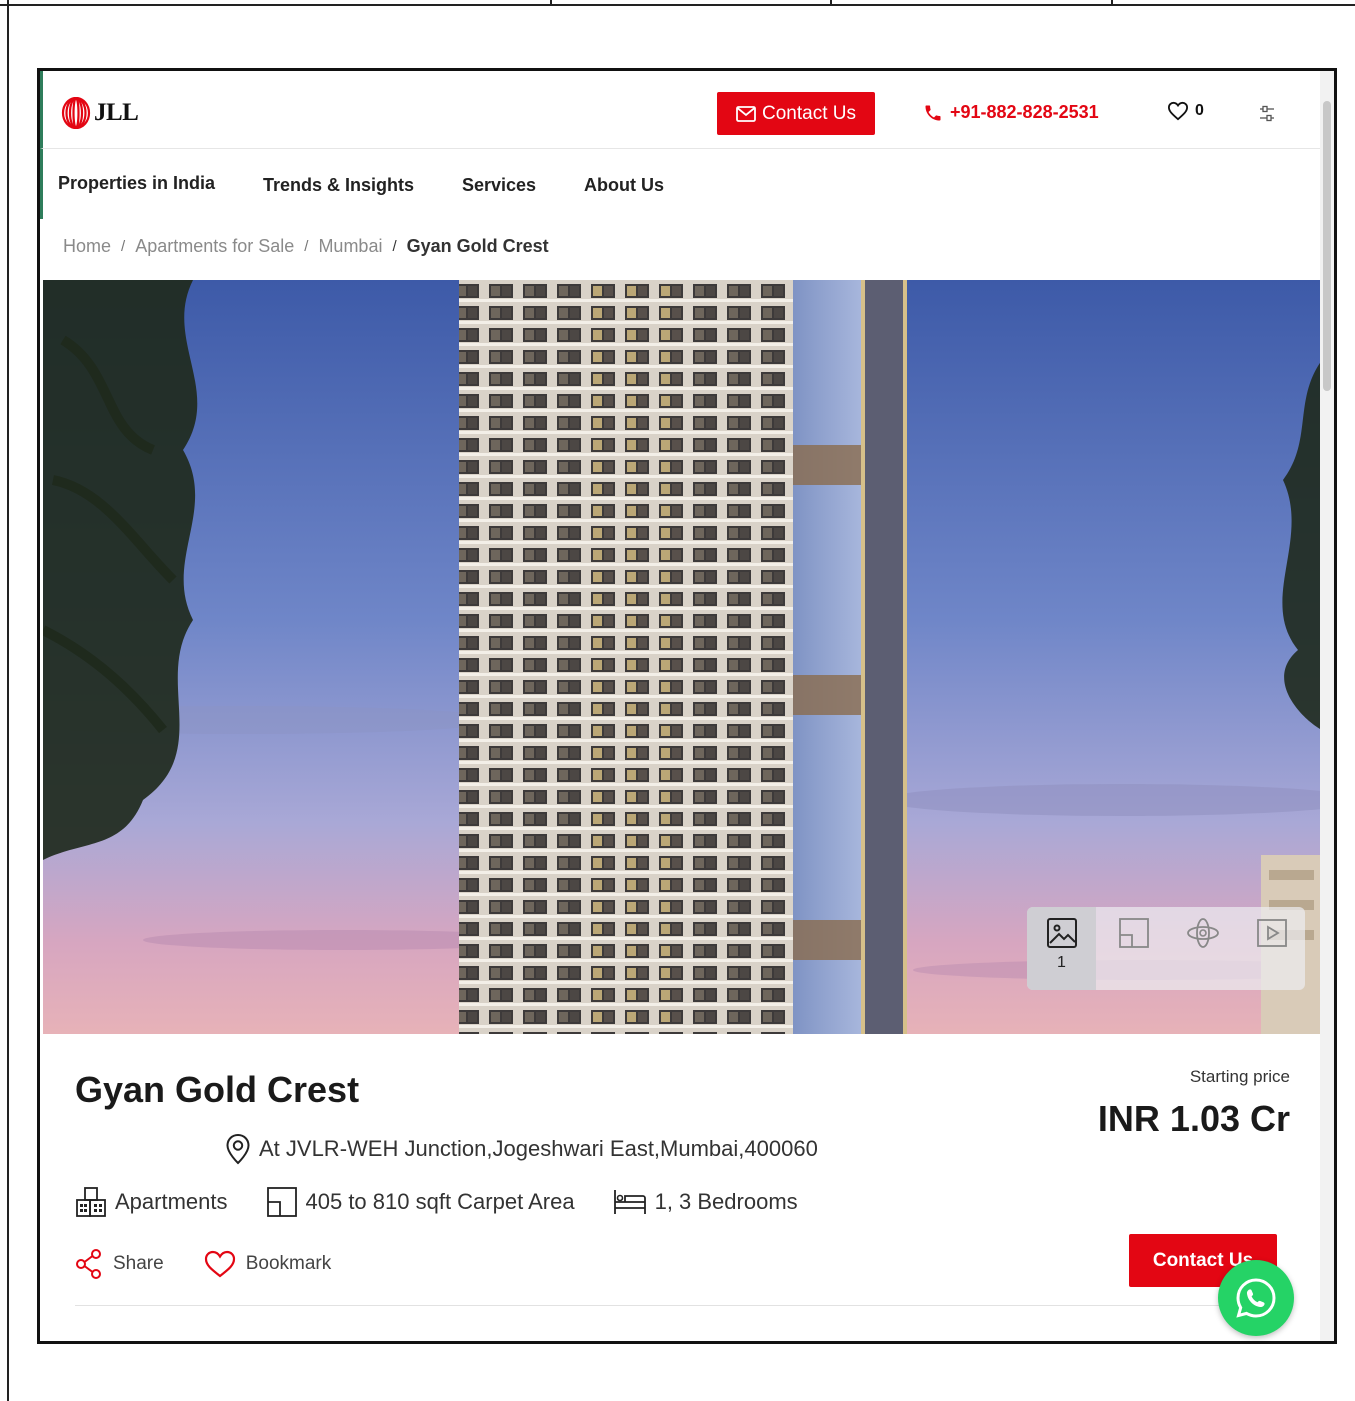 This screenshot has width=1355, height=1401. I want to click on starting-price-label: Starting price, so click(1239, 1076).